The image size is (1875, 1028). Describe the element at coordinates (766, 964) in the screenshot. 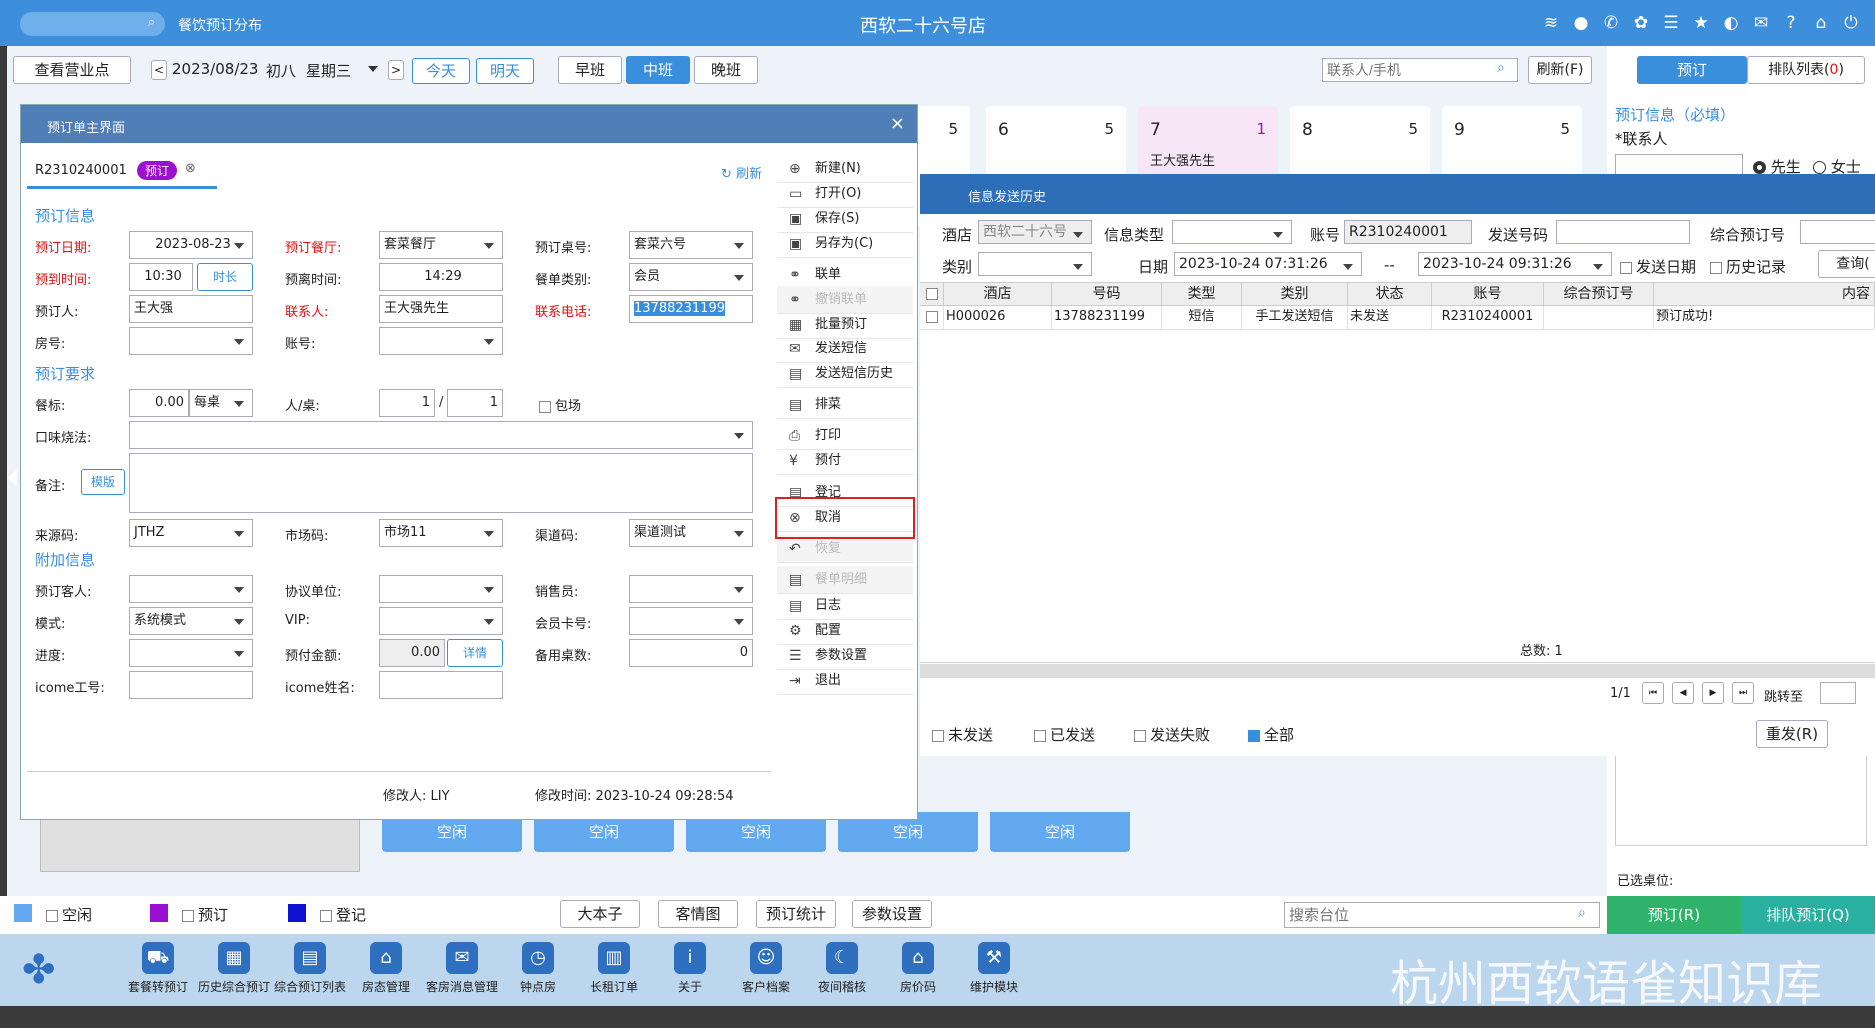

I see `dock-item: ☺ 客户档案` at that location.